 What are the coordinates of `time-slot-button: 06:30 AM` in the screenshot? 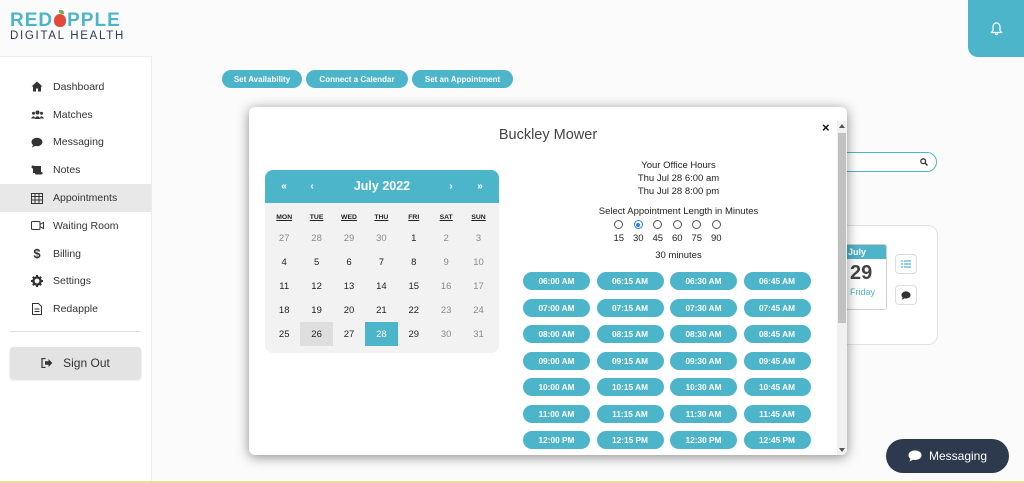 It's located at (703, 281).